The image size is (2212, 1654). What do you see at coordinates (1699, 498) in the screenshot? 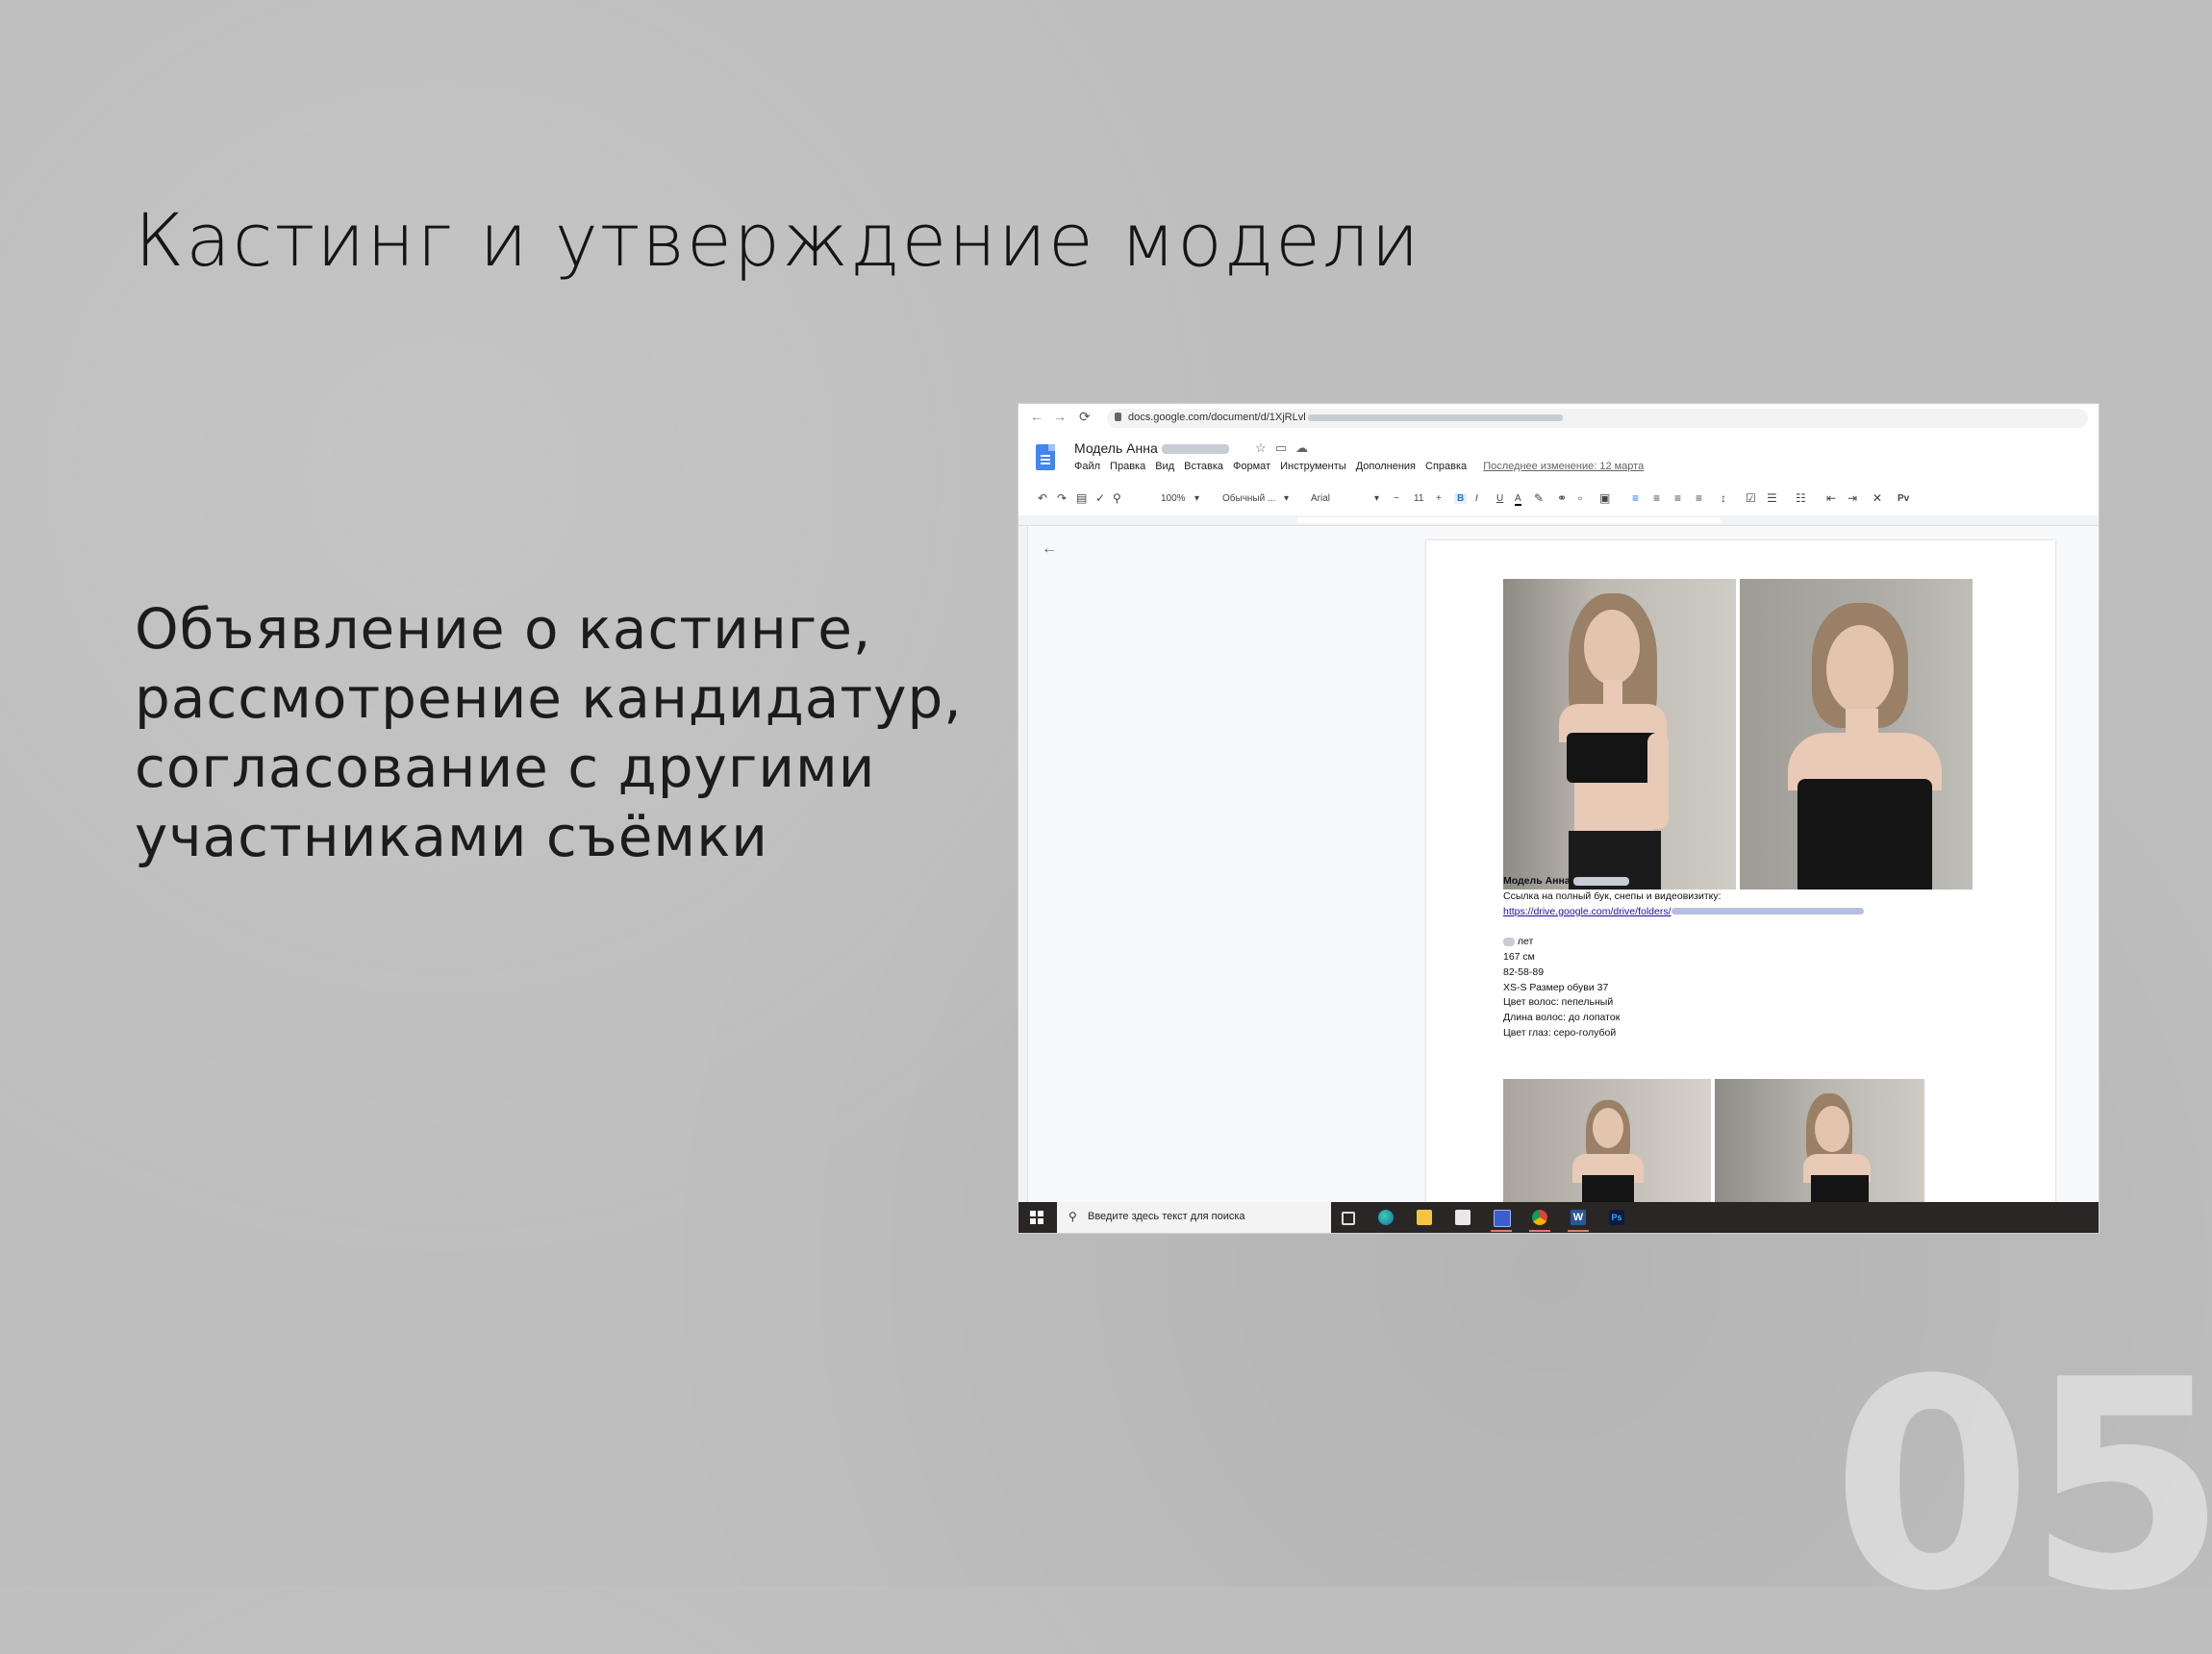
I see `align-justify-icon: ≡` at bounding box center [1699, 498].